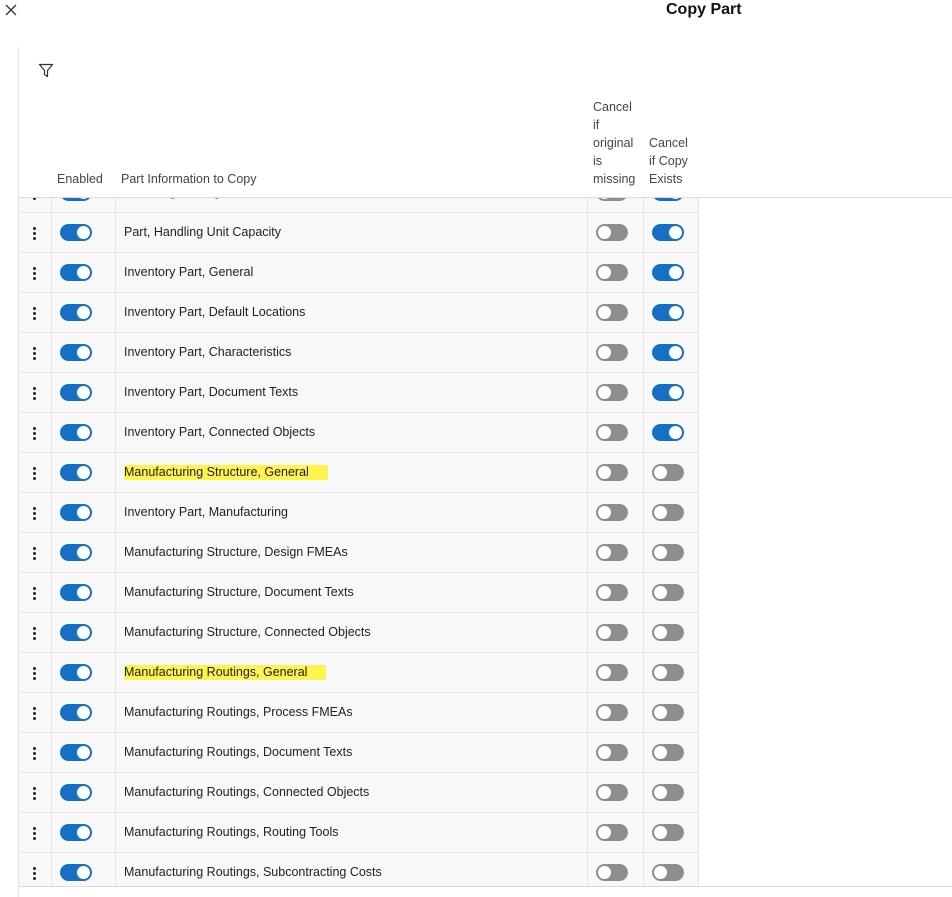  I want to click on column-header-enabled: Enabled, so click(80, 179).